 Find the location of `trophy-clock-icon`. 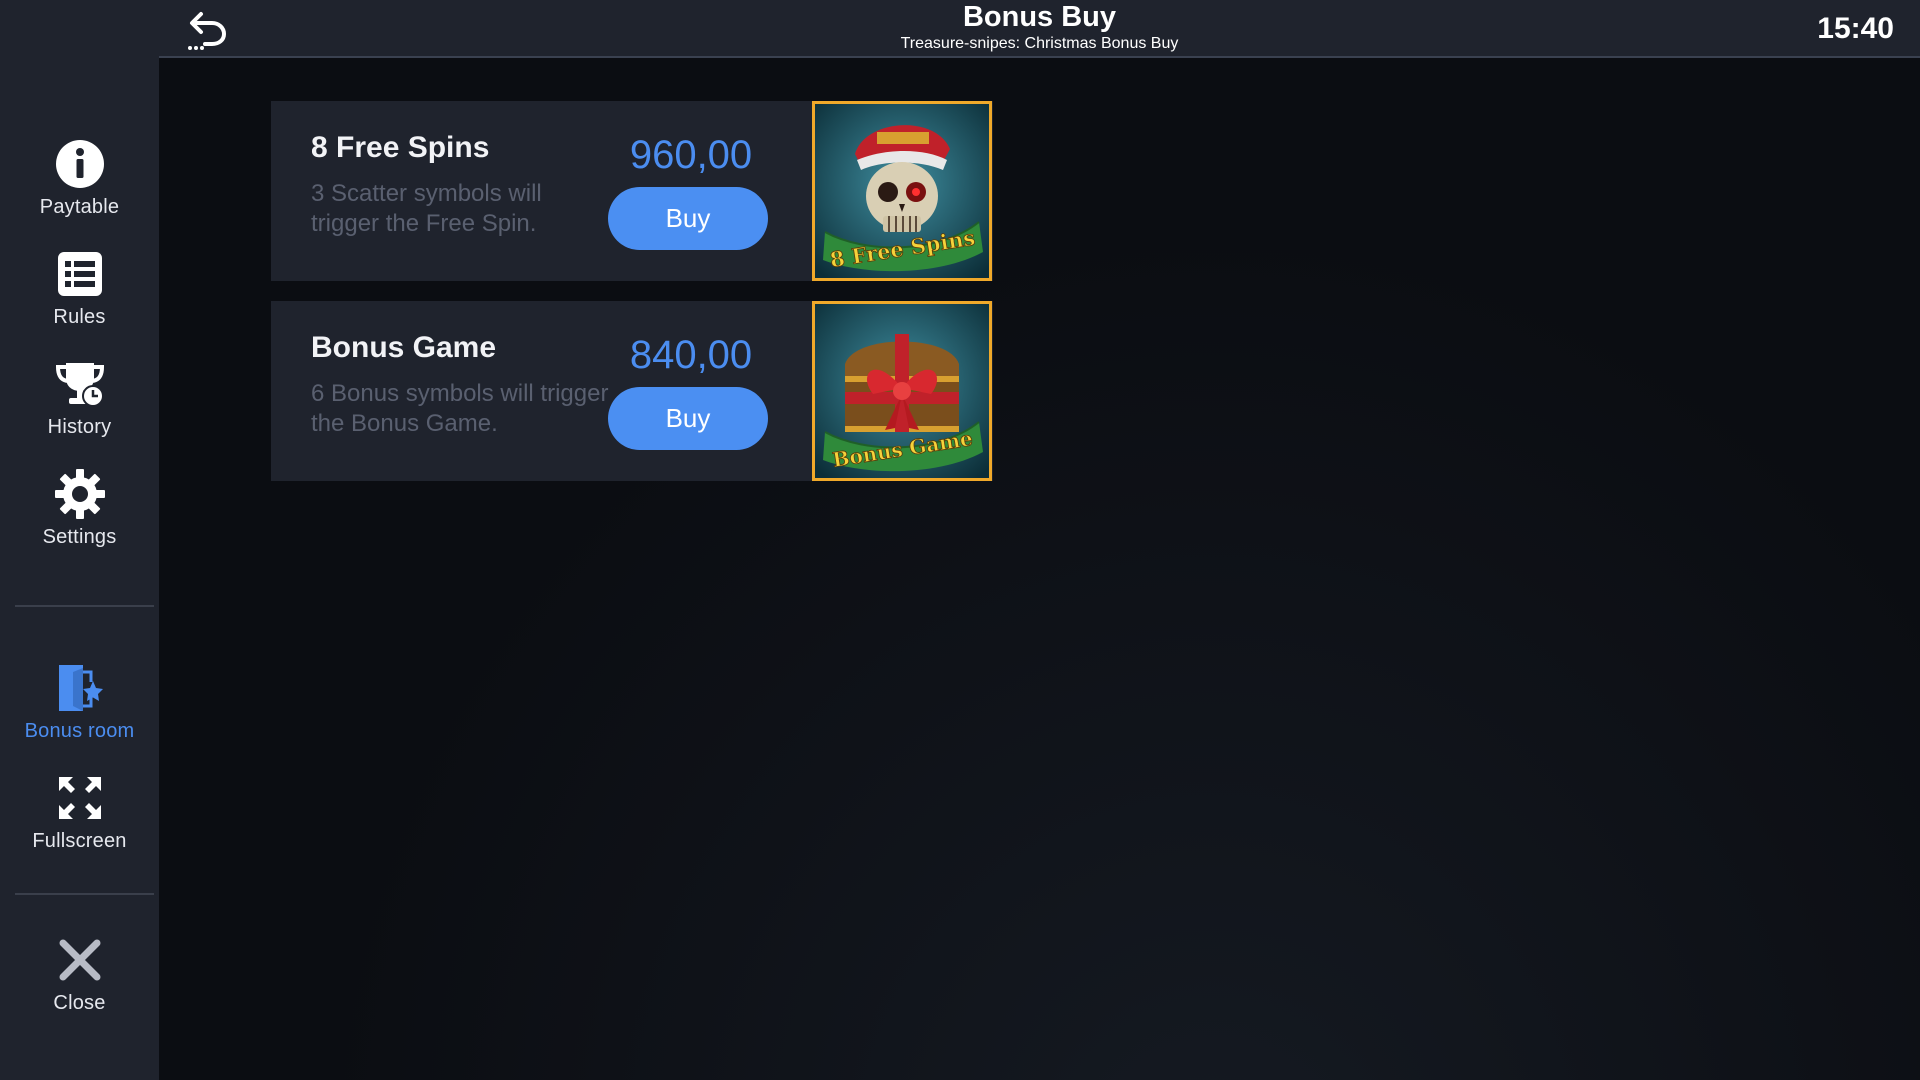

trophy-clock-icon is located at coordinates (80, 384).